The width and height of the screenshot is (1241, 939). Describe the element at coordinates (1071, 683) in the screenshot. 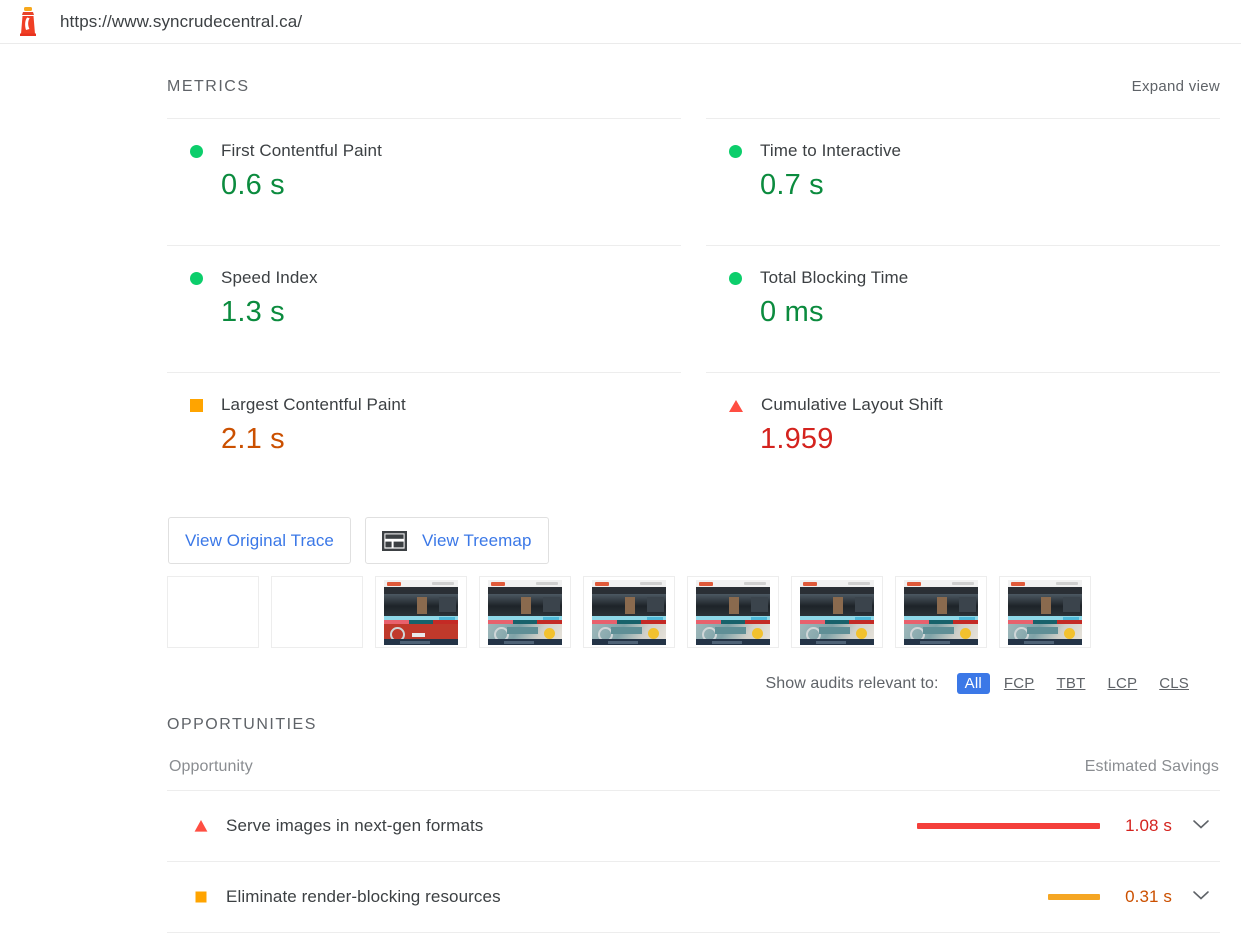

I see `audit-filter-tbt: TBT` at that location.